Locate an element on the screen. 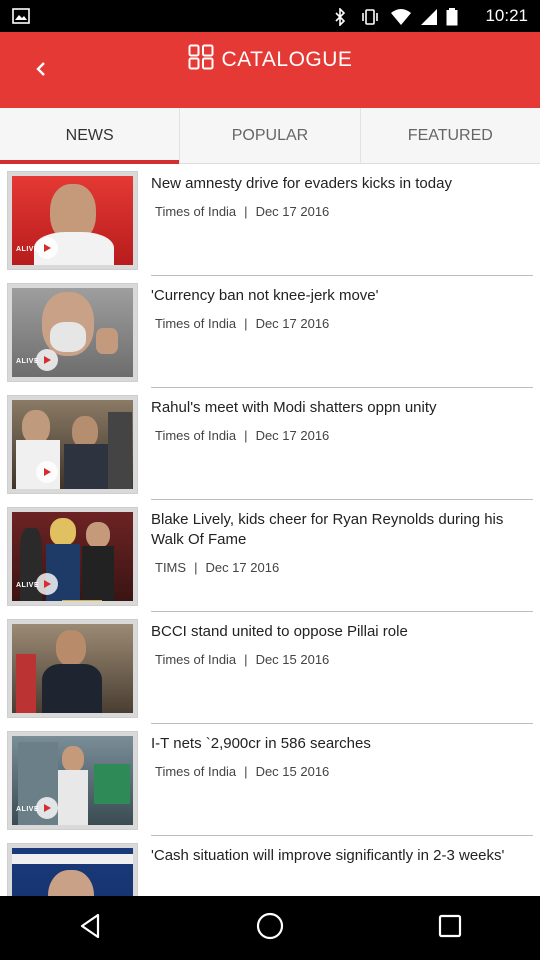 Image resolution: width=540 pixels, height=960 pixels. header-title-group: CATALOGUE is located at coordinates (270, 59).